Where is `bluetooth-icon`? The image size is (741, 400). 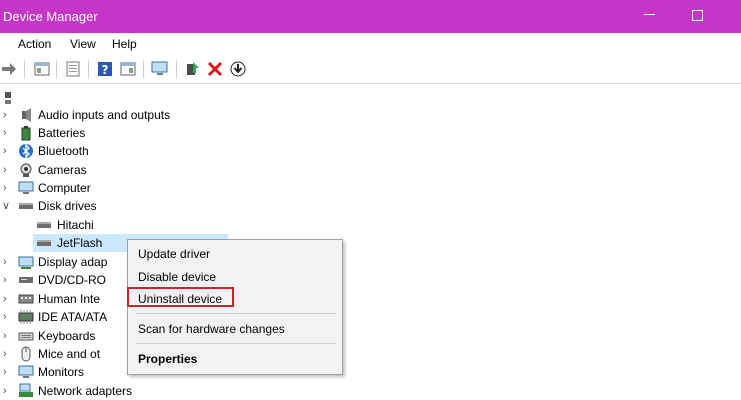 bluetooth-icon is located at coordinates (26, 151).